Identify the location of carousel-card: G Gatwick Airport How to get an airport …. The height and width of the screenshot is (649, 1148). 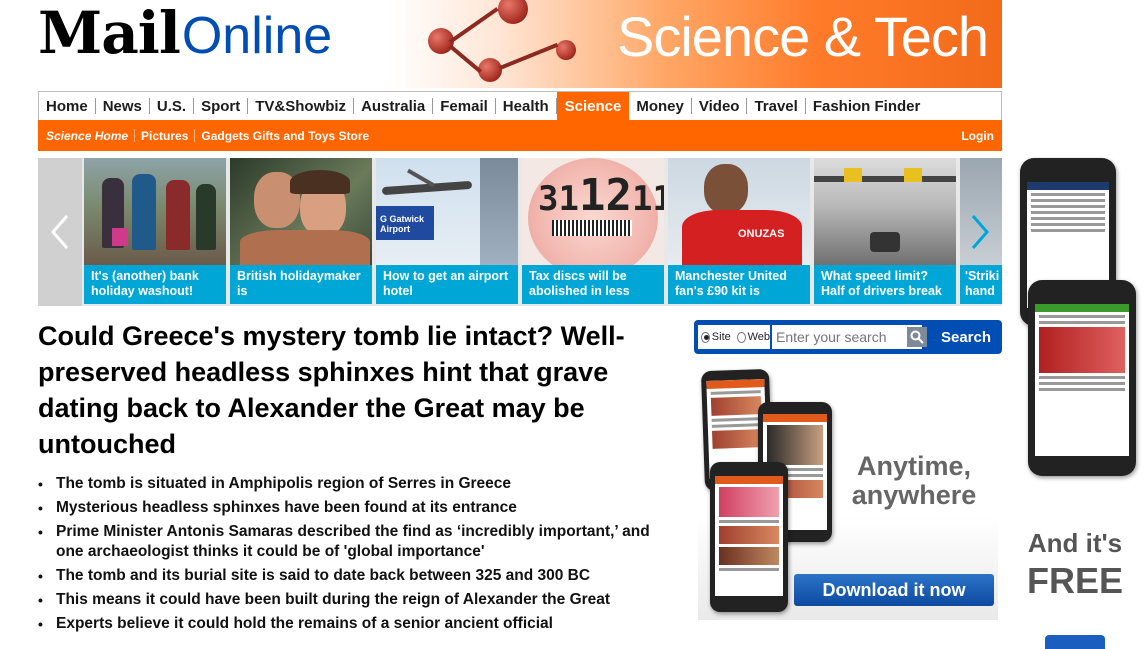
(447, 231).